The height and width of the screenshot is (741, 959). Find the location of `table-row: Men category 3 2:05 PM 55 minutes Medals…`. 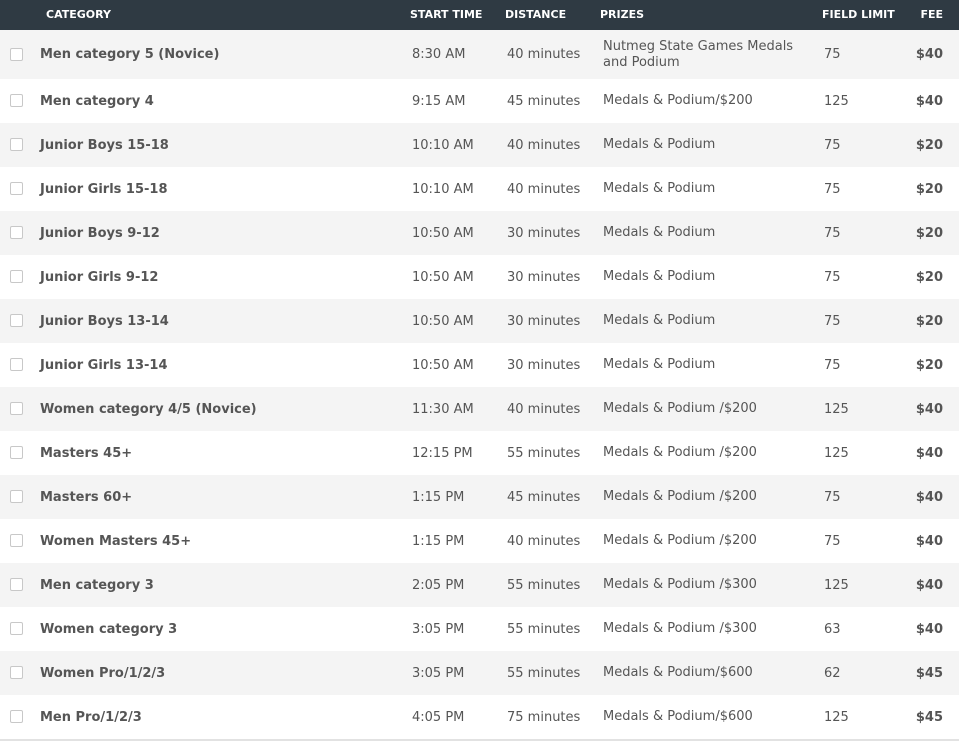

table-row: Men category 3 2:05 PM 55 minutes Medals… is located at coordinates (479, 585).